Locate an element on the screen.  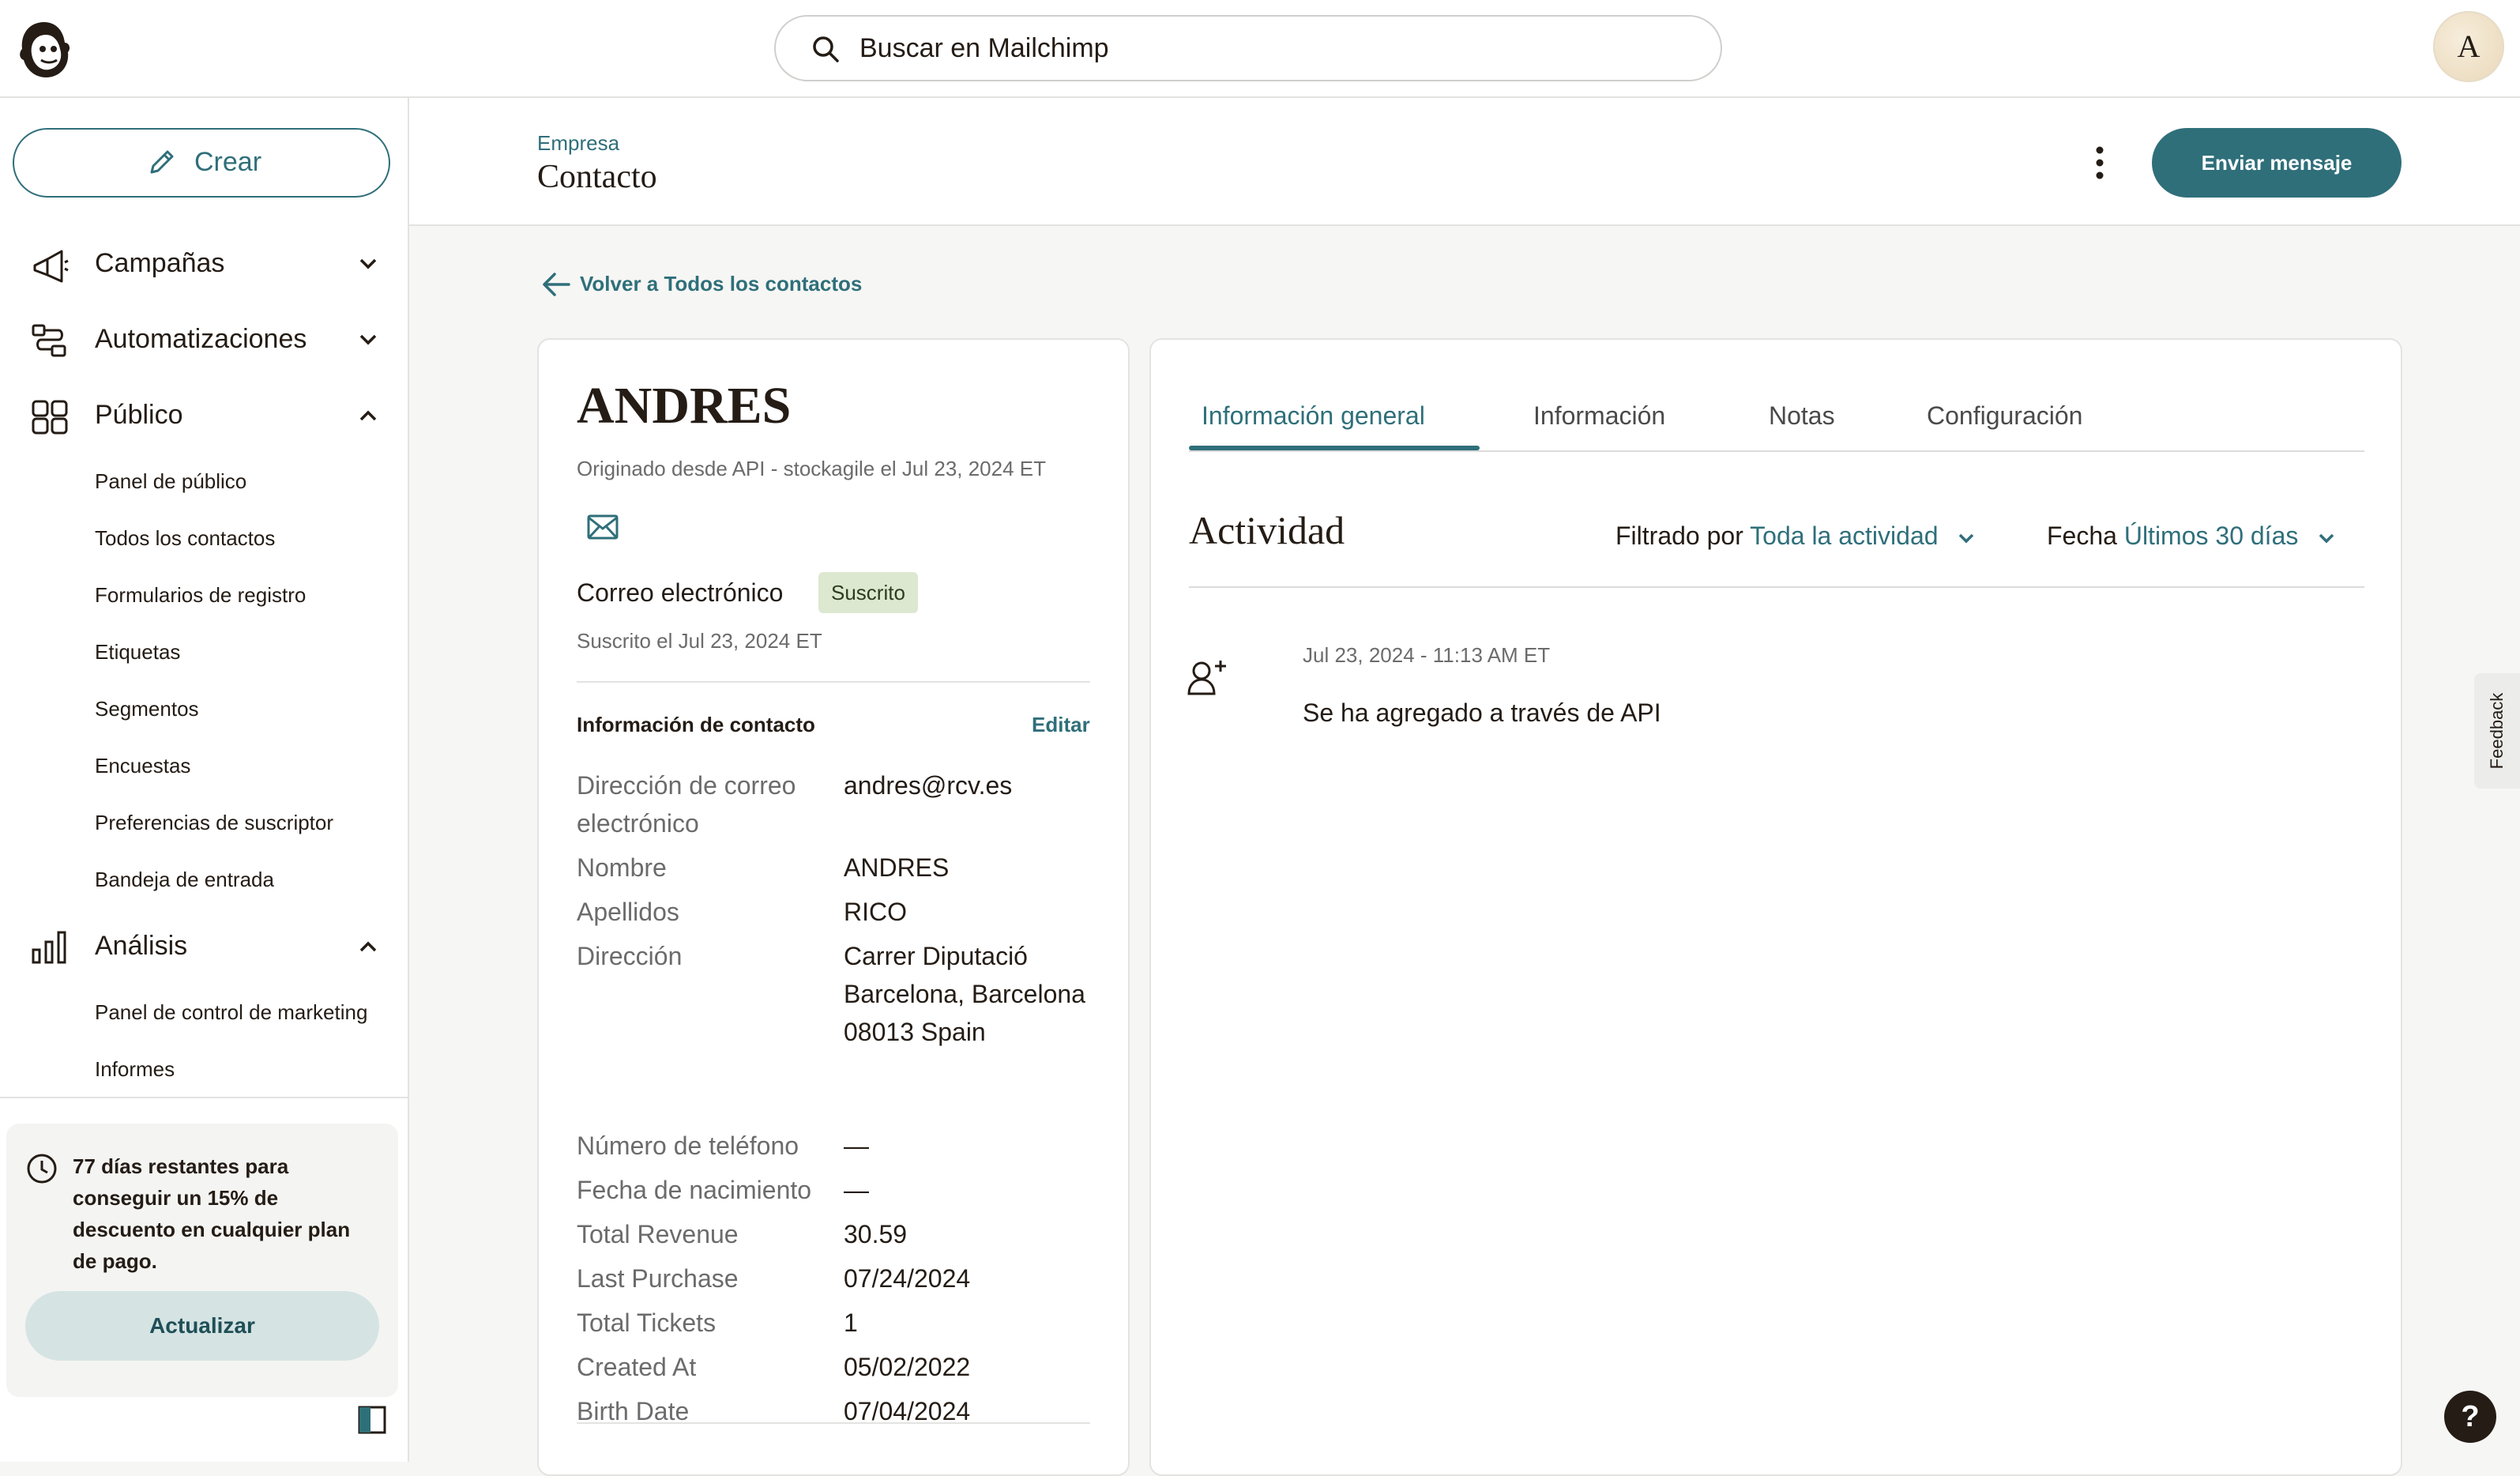
feedback-tab: Feedback is located at coordinates (2497, 731).